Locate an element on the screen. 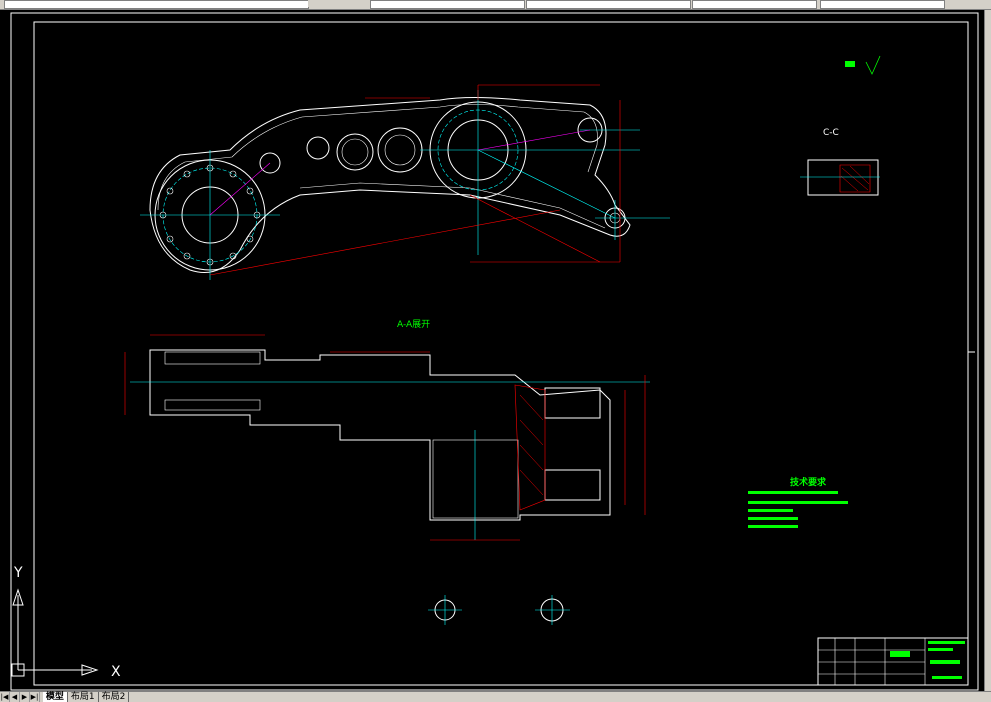  ucs-x-label: X is located at coordinates (116, 672).